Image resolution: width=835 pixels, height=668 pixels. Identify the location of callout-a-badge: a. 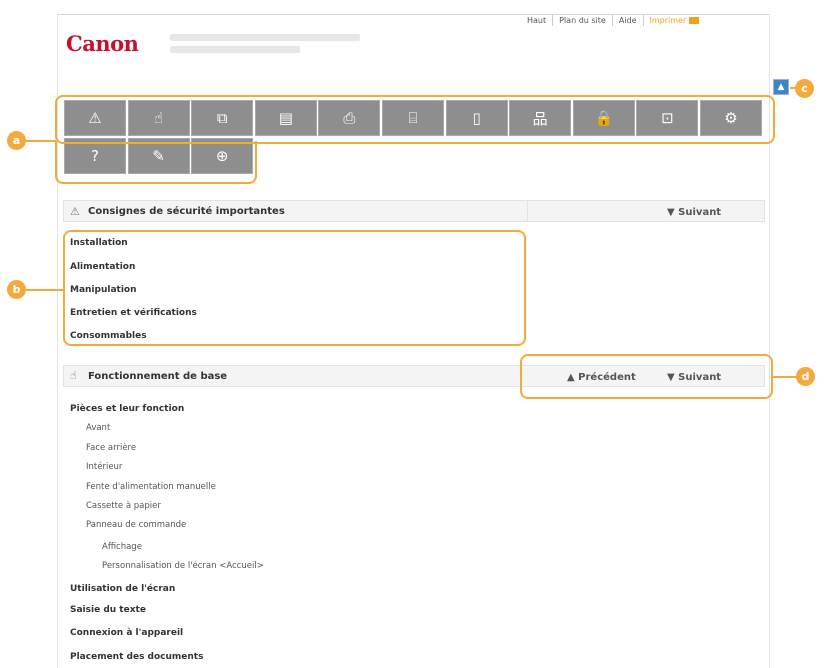
(16, 140).